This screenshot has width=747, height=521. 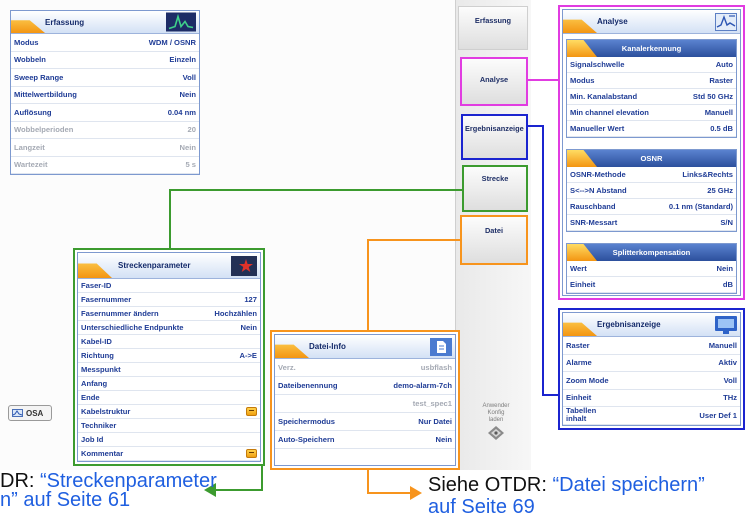 What do you see at coordinates (169, 314) in the screenshot?
I see `setting-row: Fasernummer ändern Hochzählen` at bounding box center [169, 314].